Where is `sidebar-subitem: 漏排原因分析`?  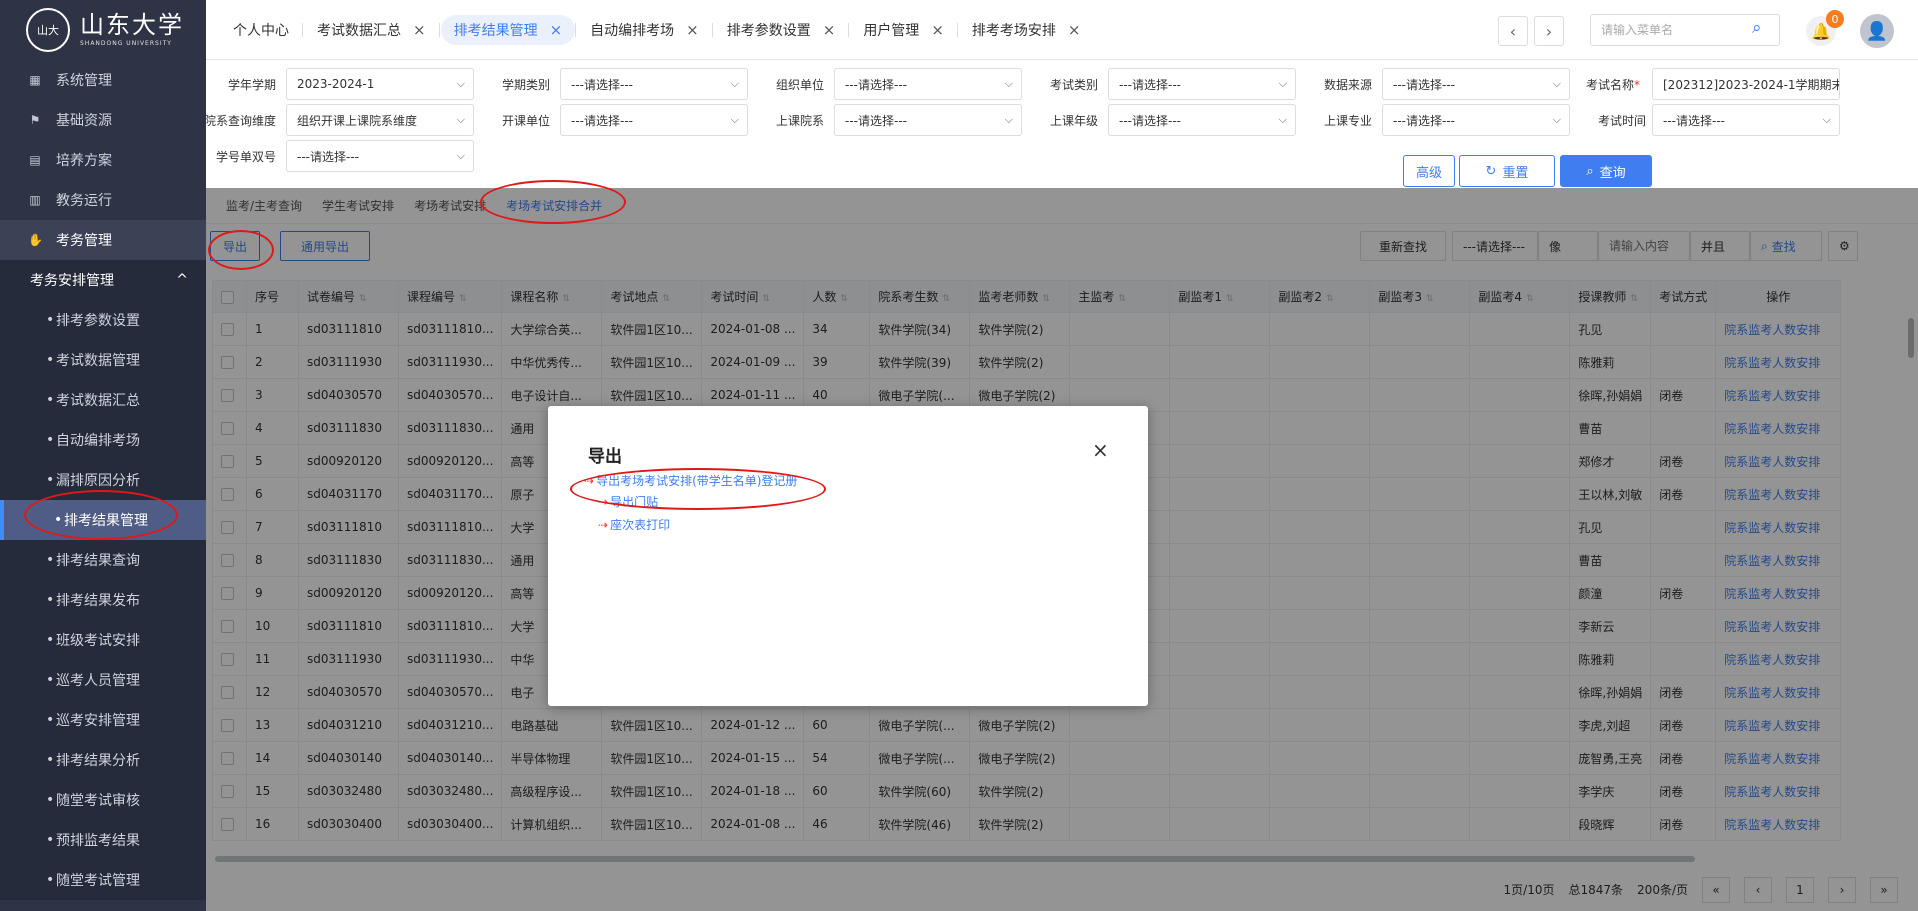
sidebar-subitem: 漏排原因分析 is located at coordinates (103, 480).